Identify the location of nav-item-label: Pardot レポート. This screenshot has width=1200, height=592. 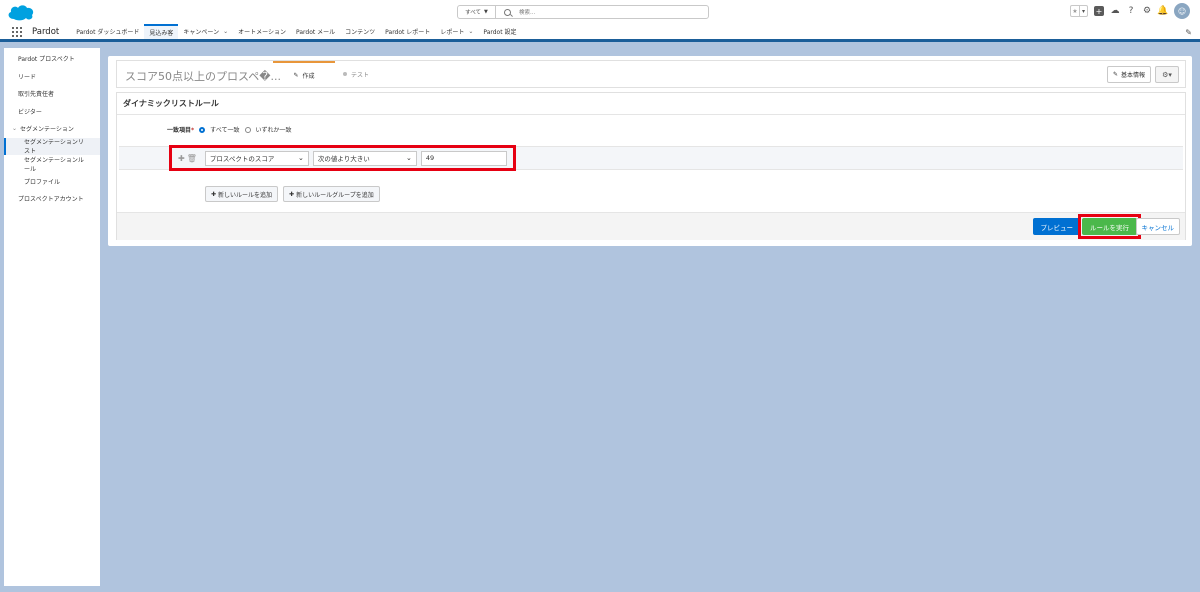
(408, 32).